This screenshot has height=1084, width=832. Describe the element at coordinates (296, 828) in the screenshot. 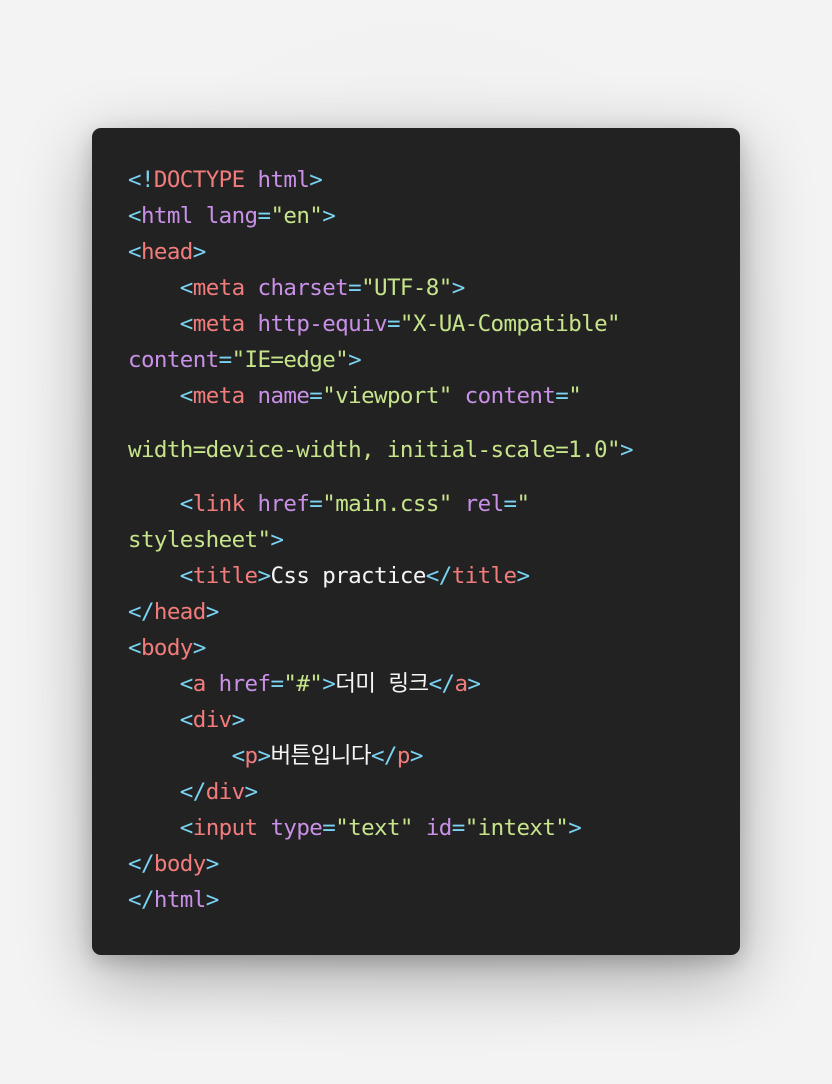

I see `code-token: type` at that location.